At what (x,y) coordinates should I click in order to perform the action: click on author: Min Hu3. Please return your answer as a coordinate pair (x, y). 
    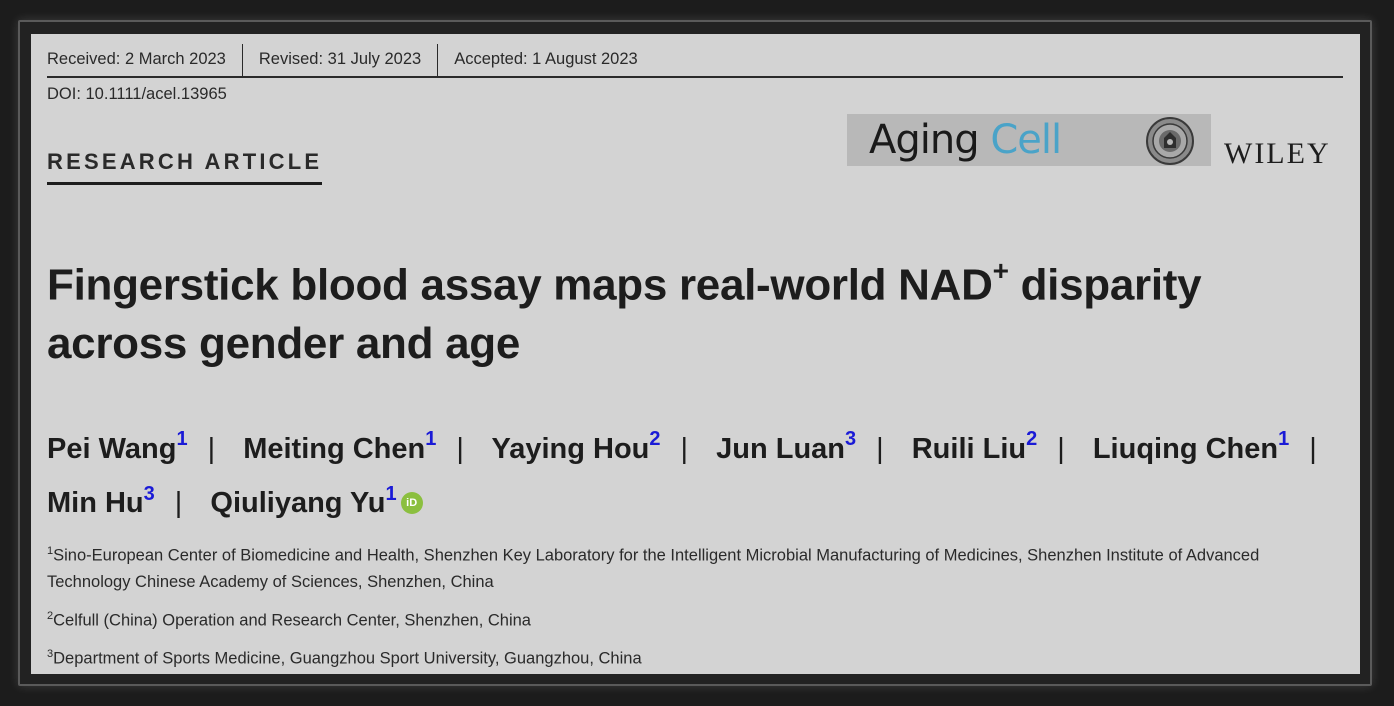
    Looking at the image, I should click on (101, 501).